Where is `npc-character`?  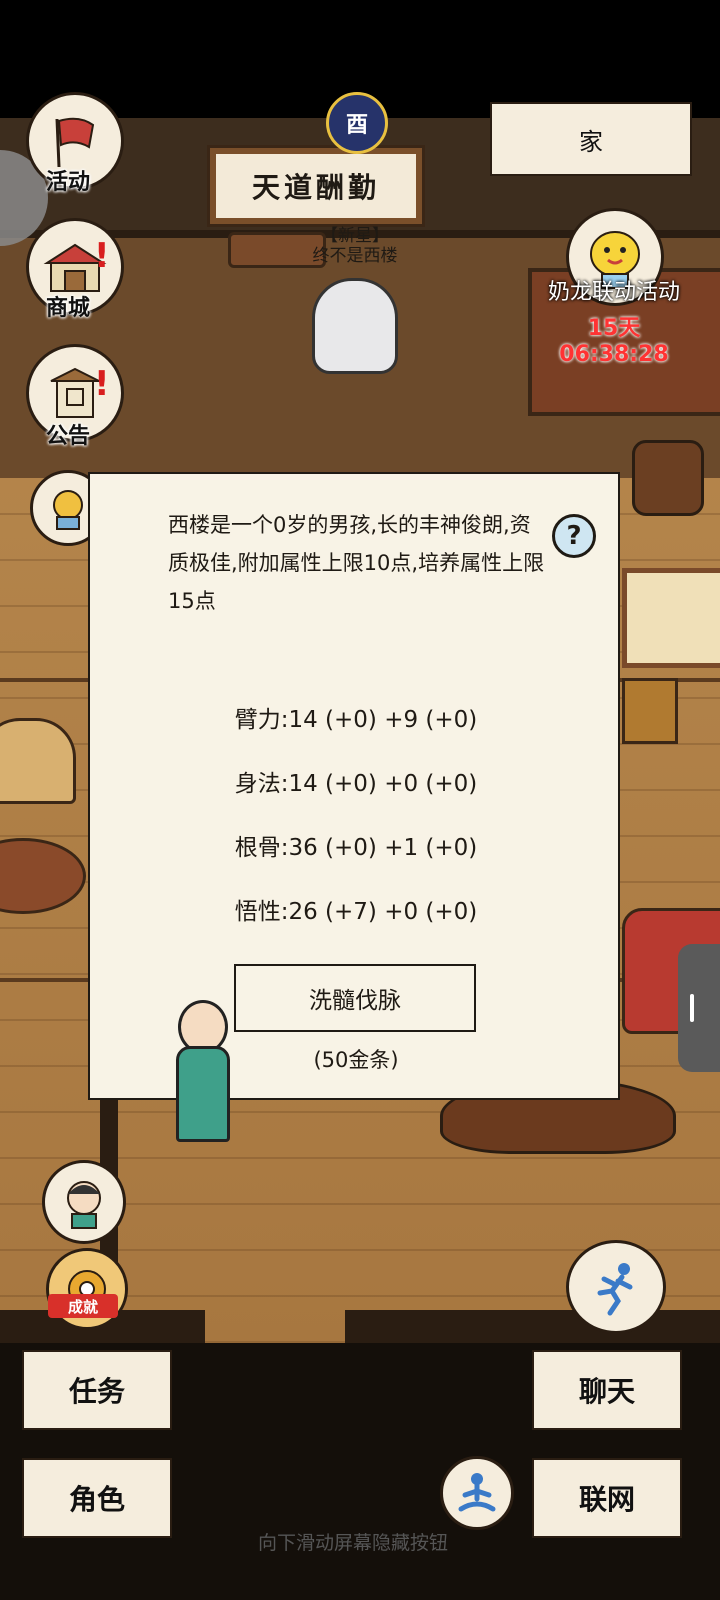 npc-character is located at coordinates (355, 326).